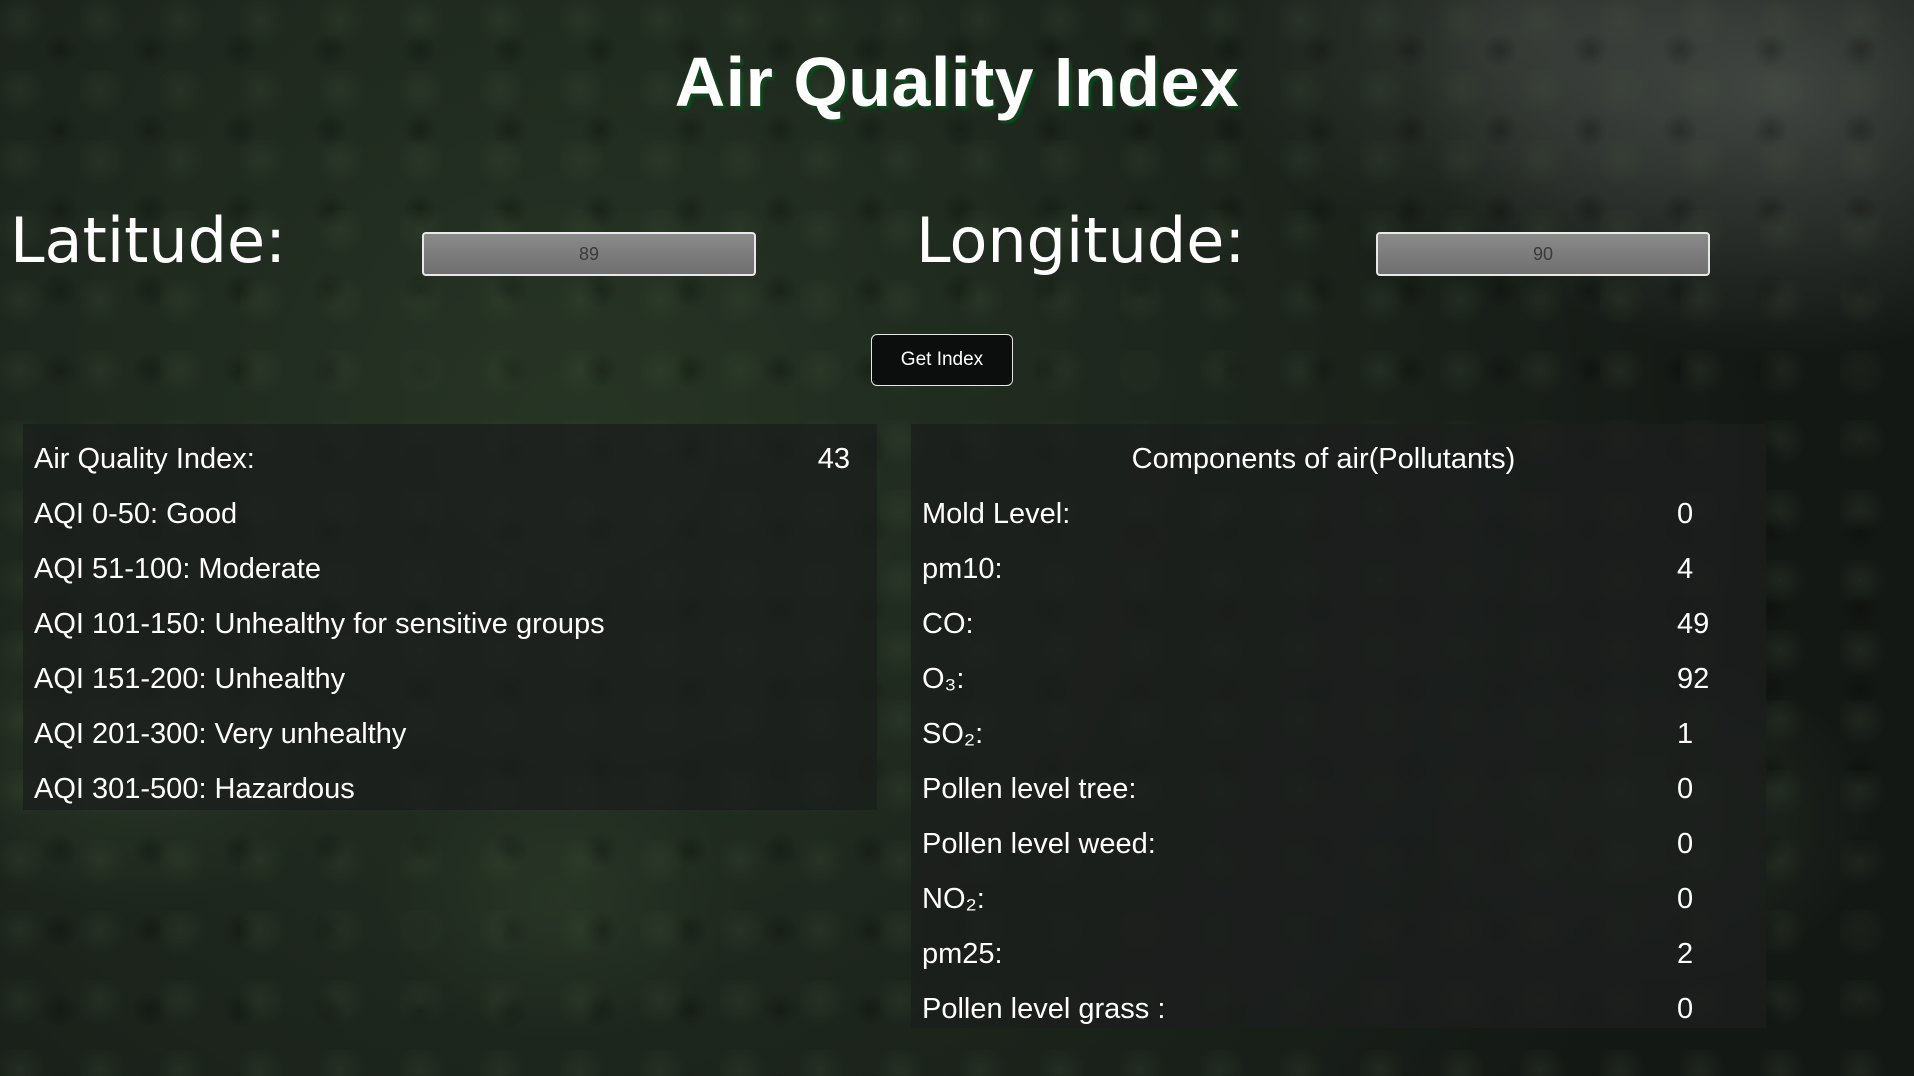 The width and height of the screenshot is (1914, 1076). What do you see at coordinates (190, 679) in the screenshot?
I see `aqi-scale-unhealthy: AQI 151-200: Unhealthy` at bounding box center [190, 679].